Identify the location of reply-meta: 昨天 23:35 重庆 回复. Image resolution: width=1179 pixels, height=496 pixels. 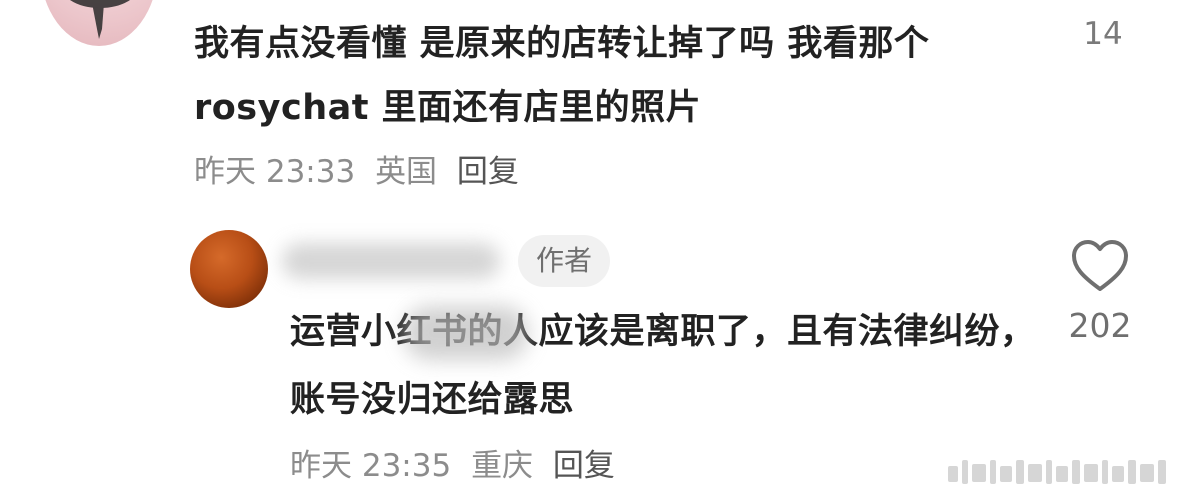
(457, 462).